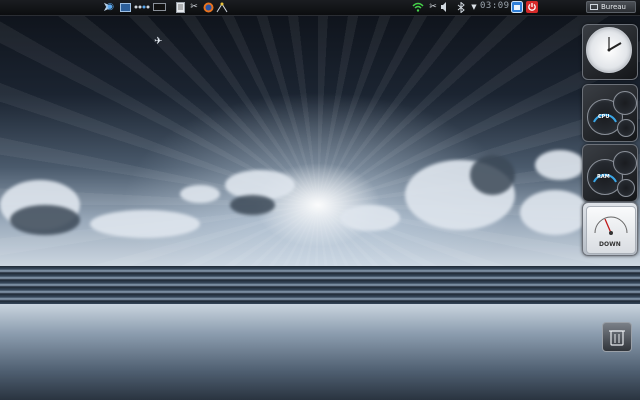 This screenshot has width=640, height=400. I want to click on cpu-gauge-gadget: CPU, so click(610, 113).